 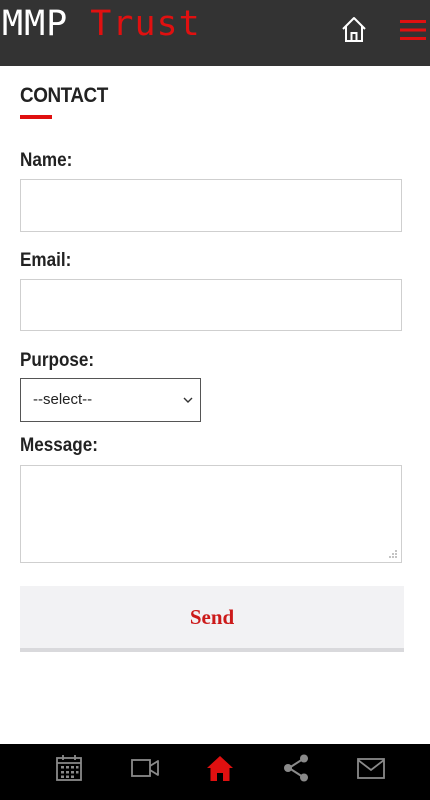 I want to click on nav-calendar, so click(x=69, y=768).